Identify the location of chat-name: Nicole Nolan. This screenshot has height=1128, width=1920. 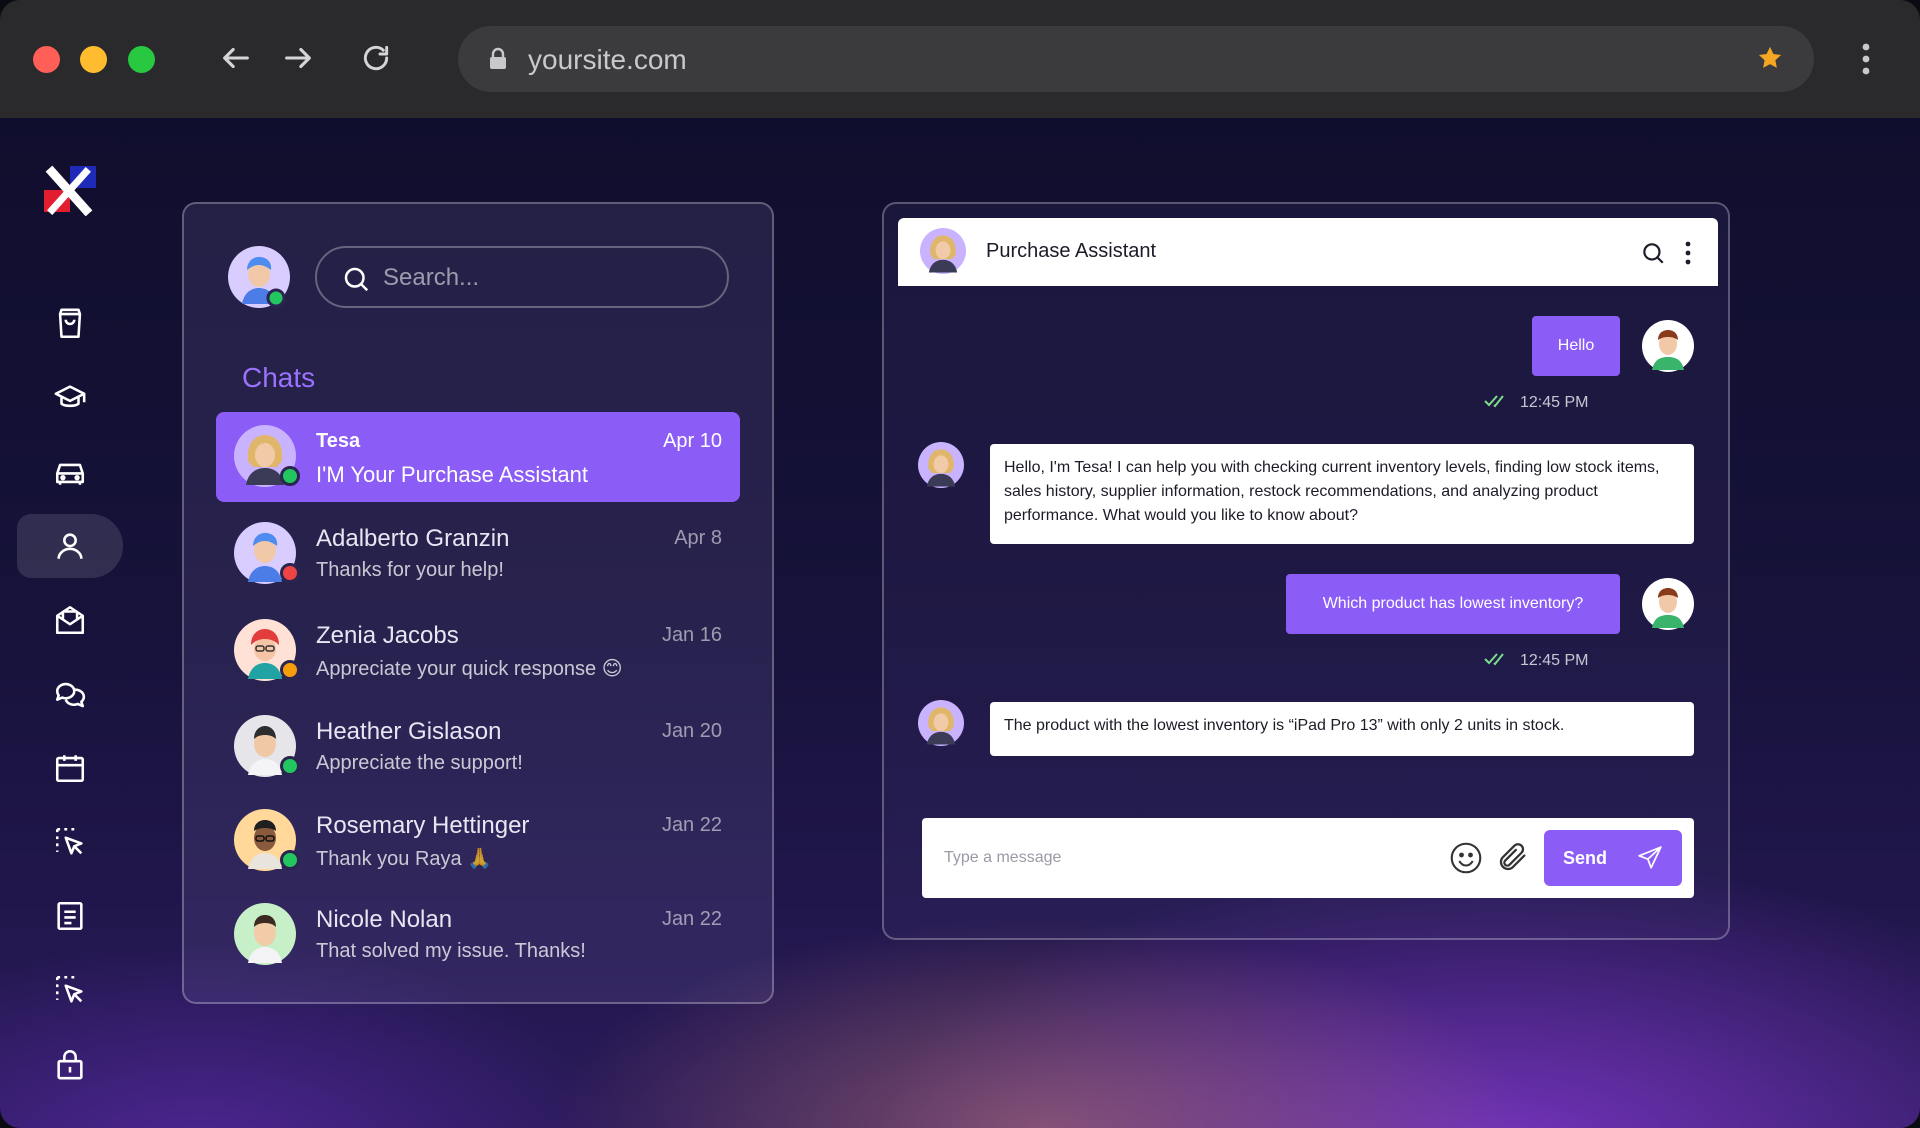
(384, 919).